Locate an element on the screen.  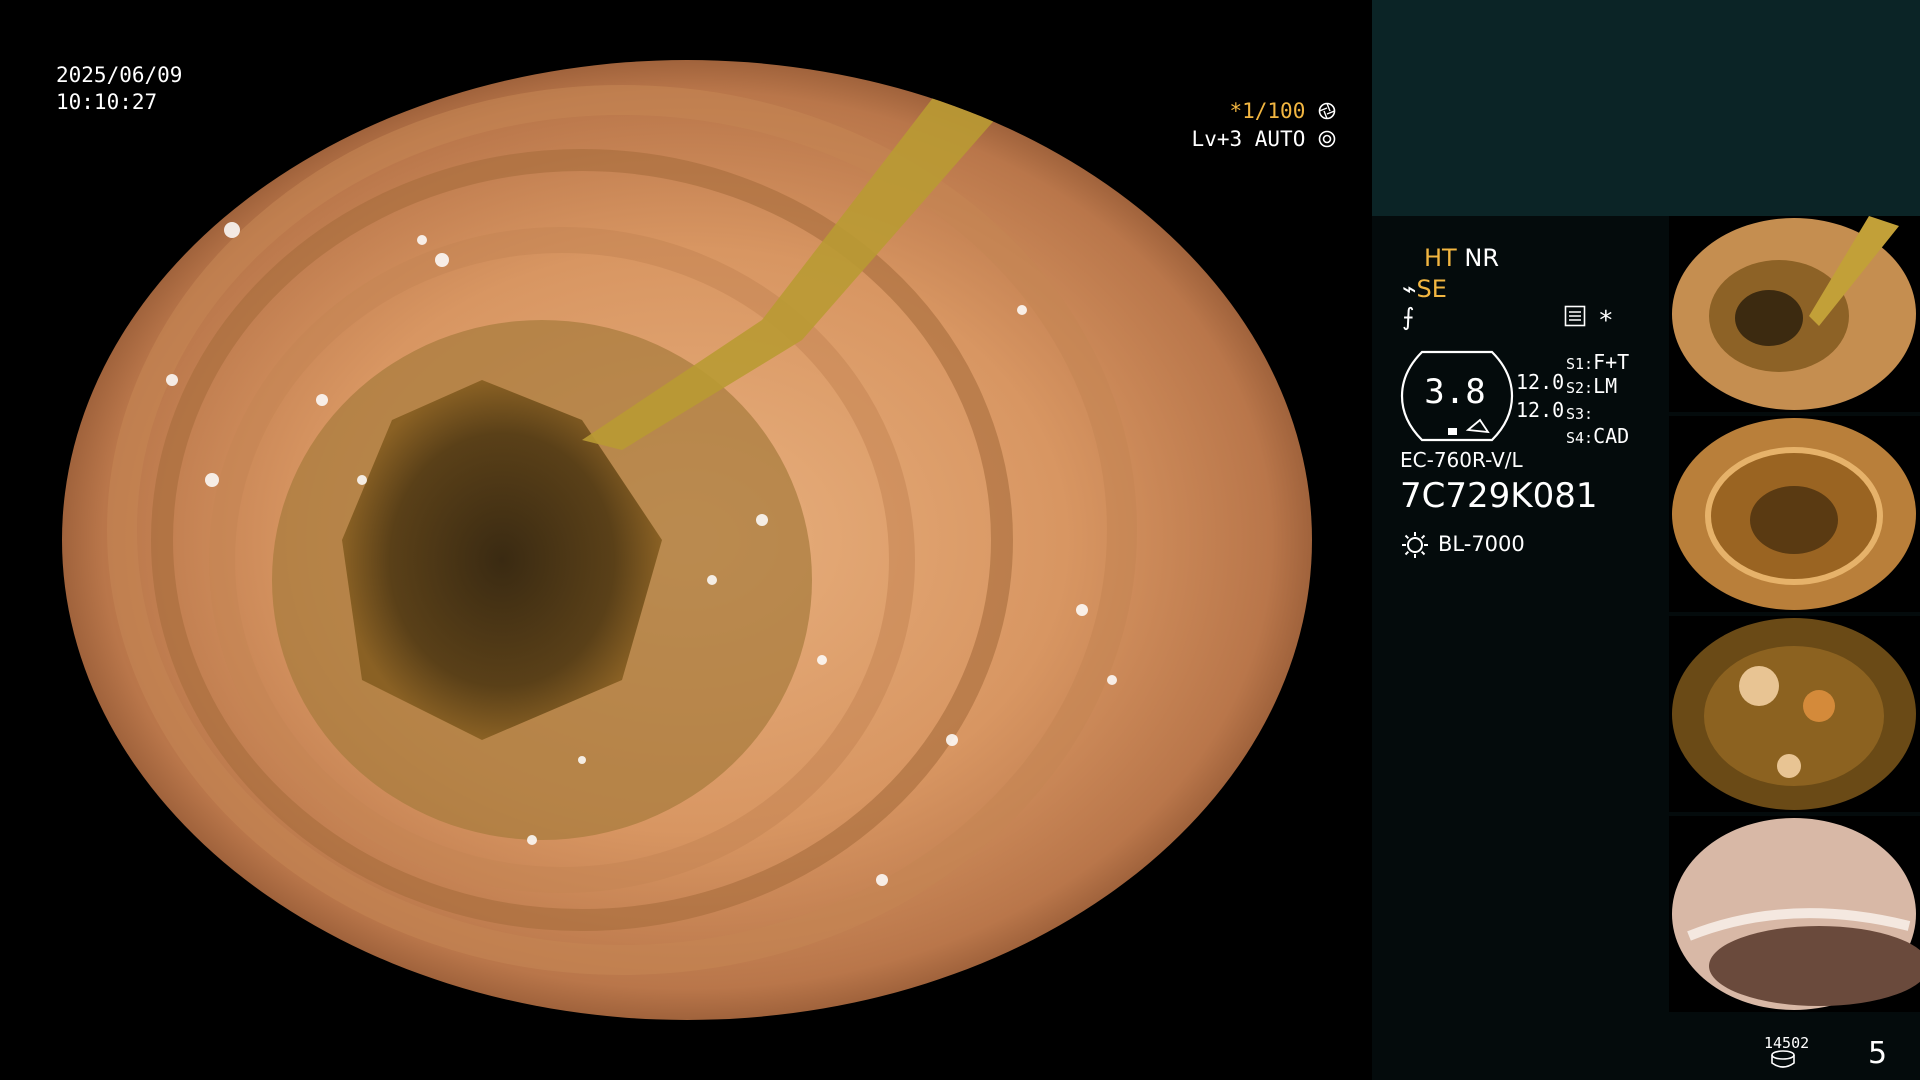
captured-thumbnails is located at coordinates (1794, 616).